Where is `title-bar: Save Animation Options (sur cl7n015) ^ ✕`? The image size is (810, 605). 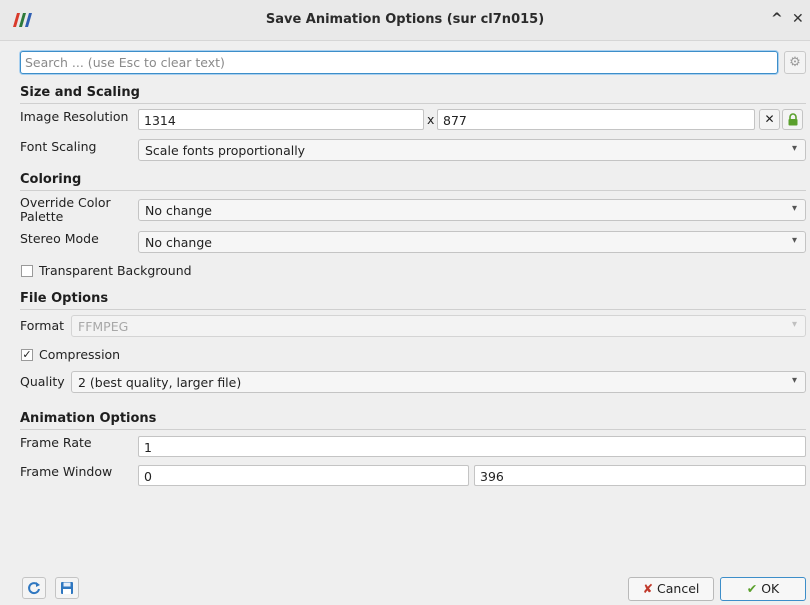 title-bar: Save Animation Options (sur cl7n015) ^ ✕ is located at coordinates (405, 20).